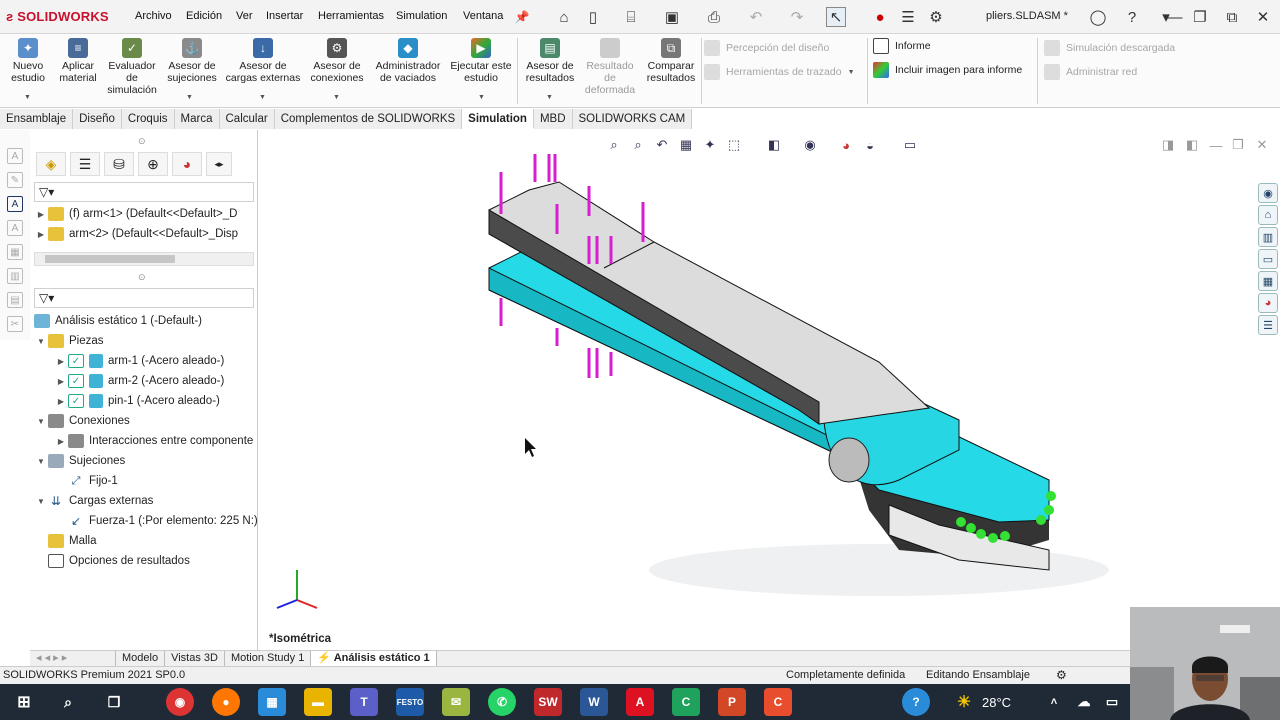 Image resolution: width=1280 pixels, height=720 pixels. Describe the element at coordinates (132, 67) in the screenshot. I see `simulation-evaluator-button: ✓ Evaluador de simulación` at that location.